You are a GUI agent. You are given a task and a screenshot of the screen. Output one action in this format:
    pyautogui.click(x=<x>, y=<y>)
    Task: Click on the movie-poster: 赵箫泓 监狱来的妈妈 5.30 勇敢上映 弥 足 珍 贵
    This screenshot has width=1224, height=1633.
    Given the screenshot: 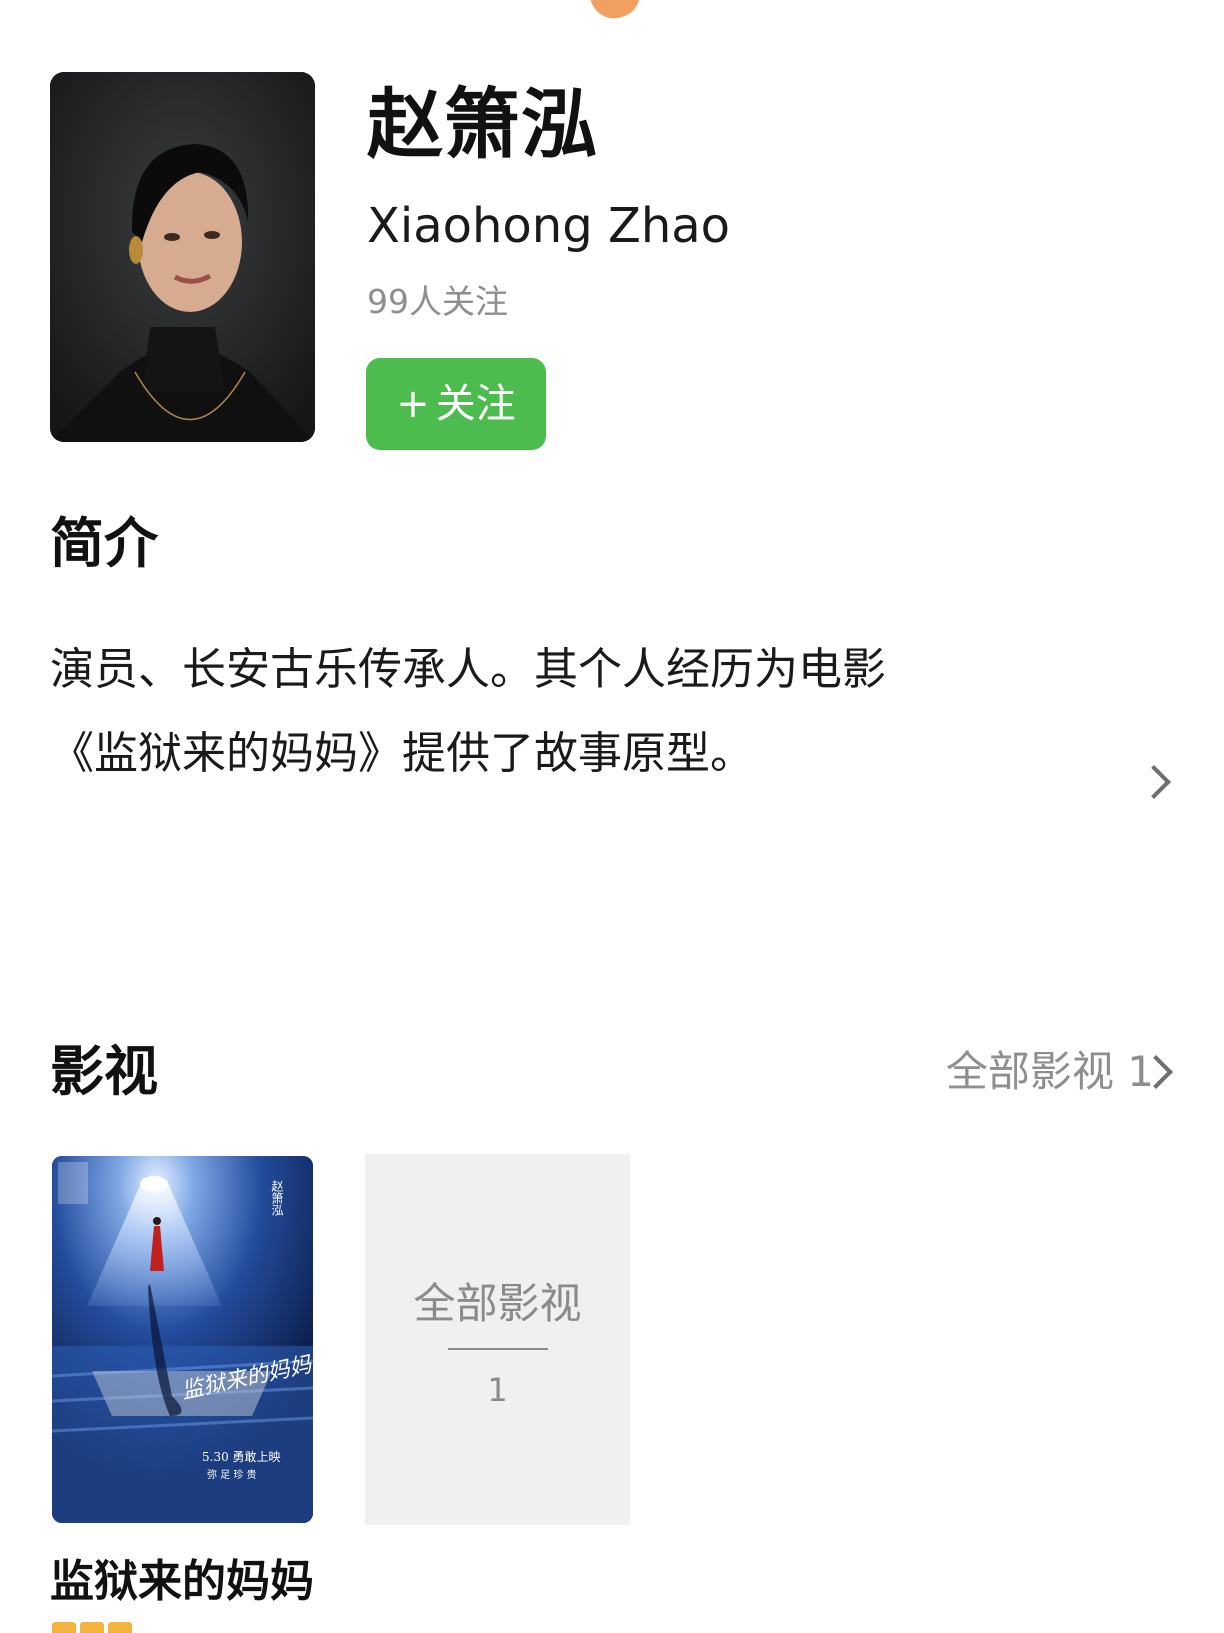 What is the action you would take?
    pyautogui.click(x=182, y=1339)
    